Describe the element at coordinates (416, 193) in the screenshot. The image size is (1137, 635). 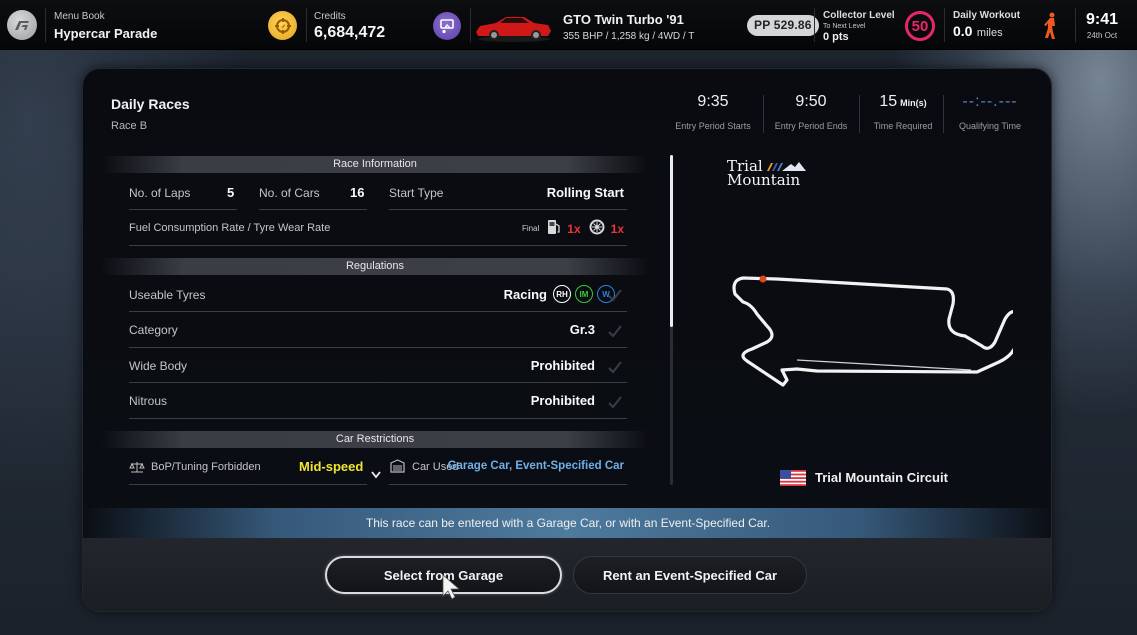
I see `start-type-label: Start Type` at that location.